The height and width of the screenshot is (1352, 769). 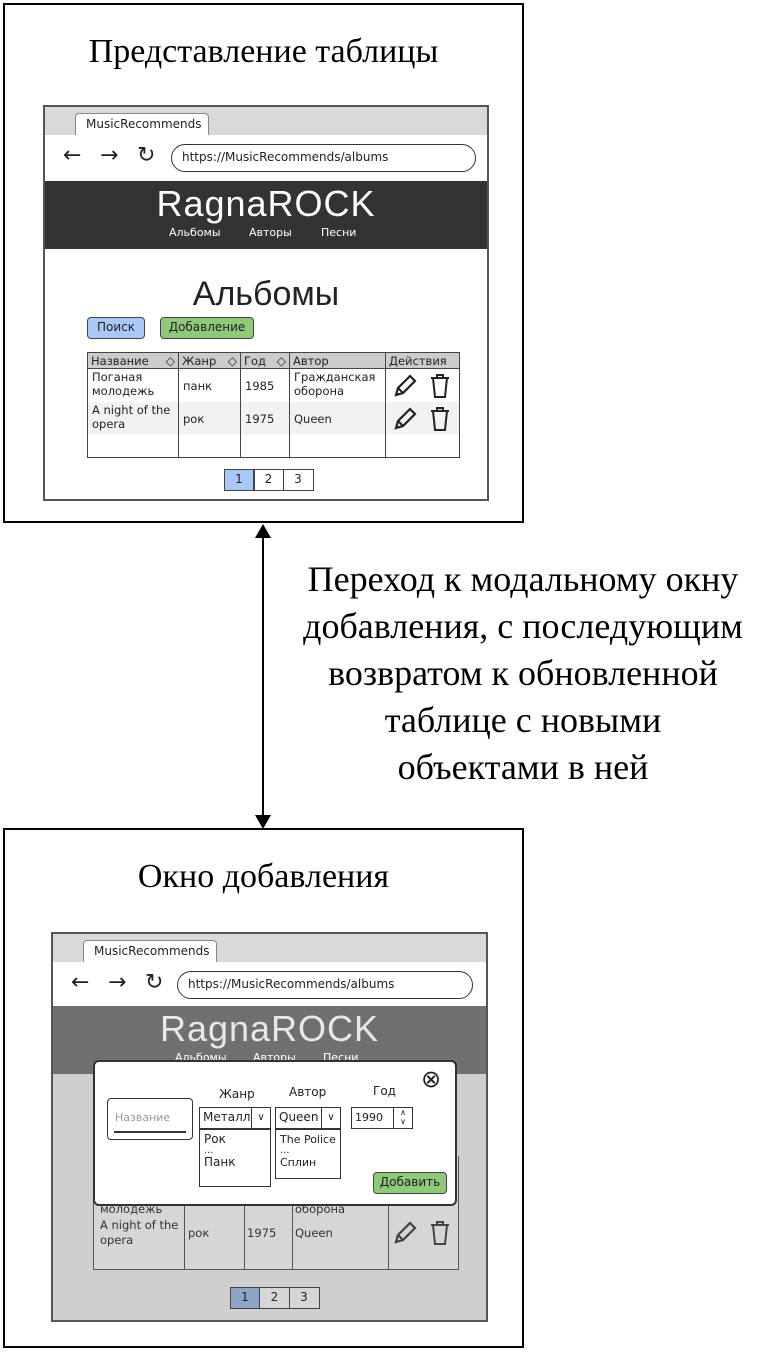 What do you see at coordinates (133, 360) in the screenshot?
I see `col-header-name: Название ◇` at bounding box center [133, 360].